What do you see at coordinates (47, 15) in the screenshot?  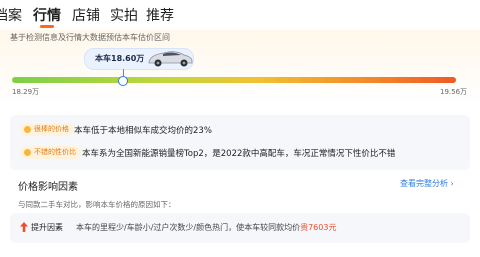 I see `tab-market: 行情` at bounding box center [47, 15].